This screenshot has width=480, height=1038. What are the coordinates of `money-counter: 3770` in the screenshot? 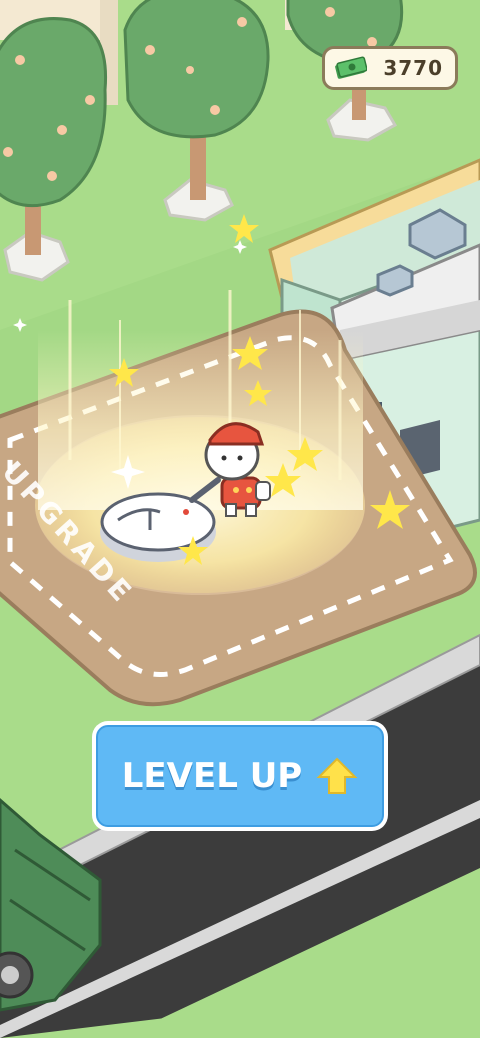 It's located at (390, 68).